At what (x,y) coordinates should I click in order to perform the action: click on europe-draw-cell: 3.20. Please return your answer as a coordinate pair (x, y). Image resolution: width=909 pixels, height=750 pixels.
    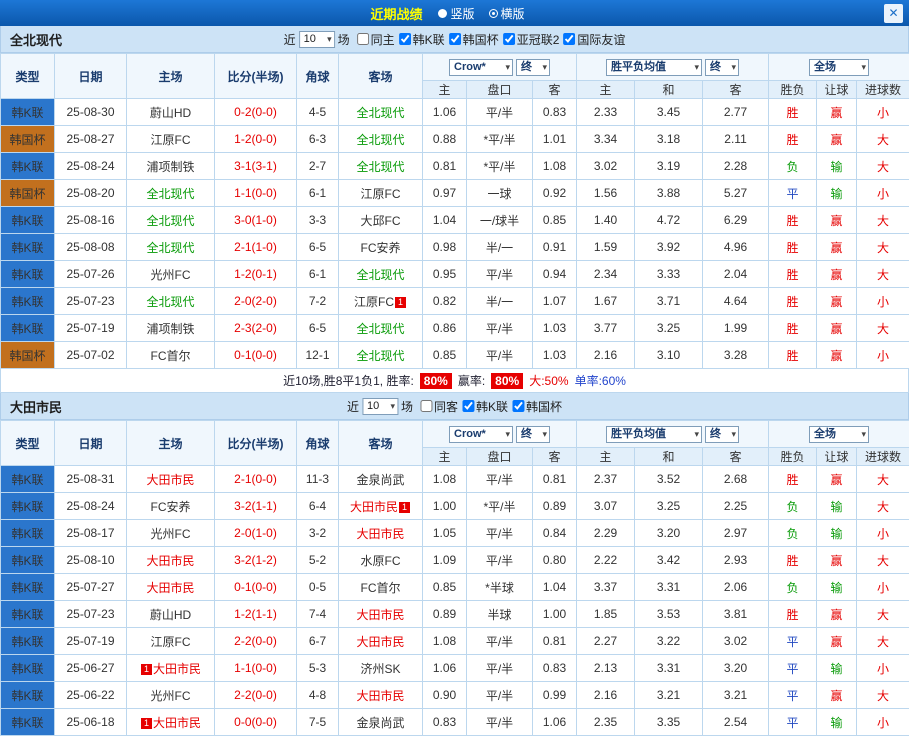
    Looking at the image, I should click on (668, 533).